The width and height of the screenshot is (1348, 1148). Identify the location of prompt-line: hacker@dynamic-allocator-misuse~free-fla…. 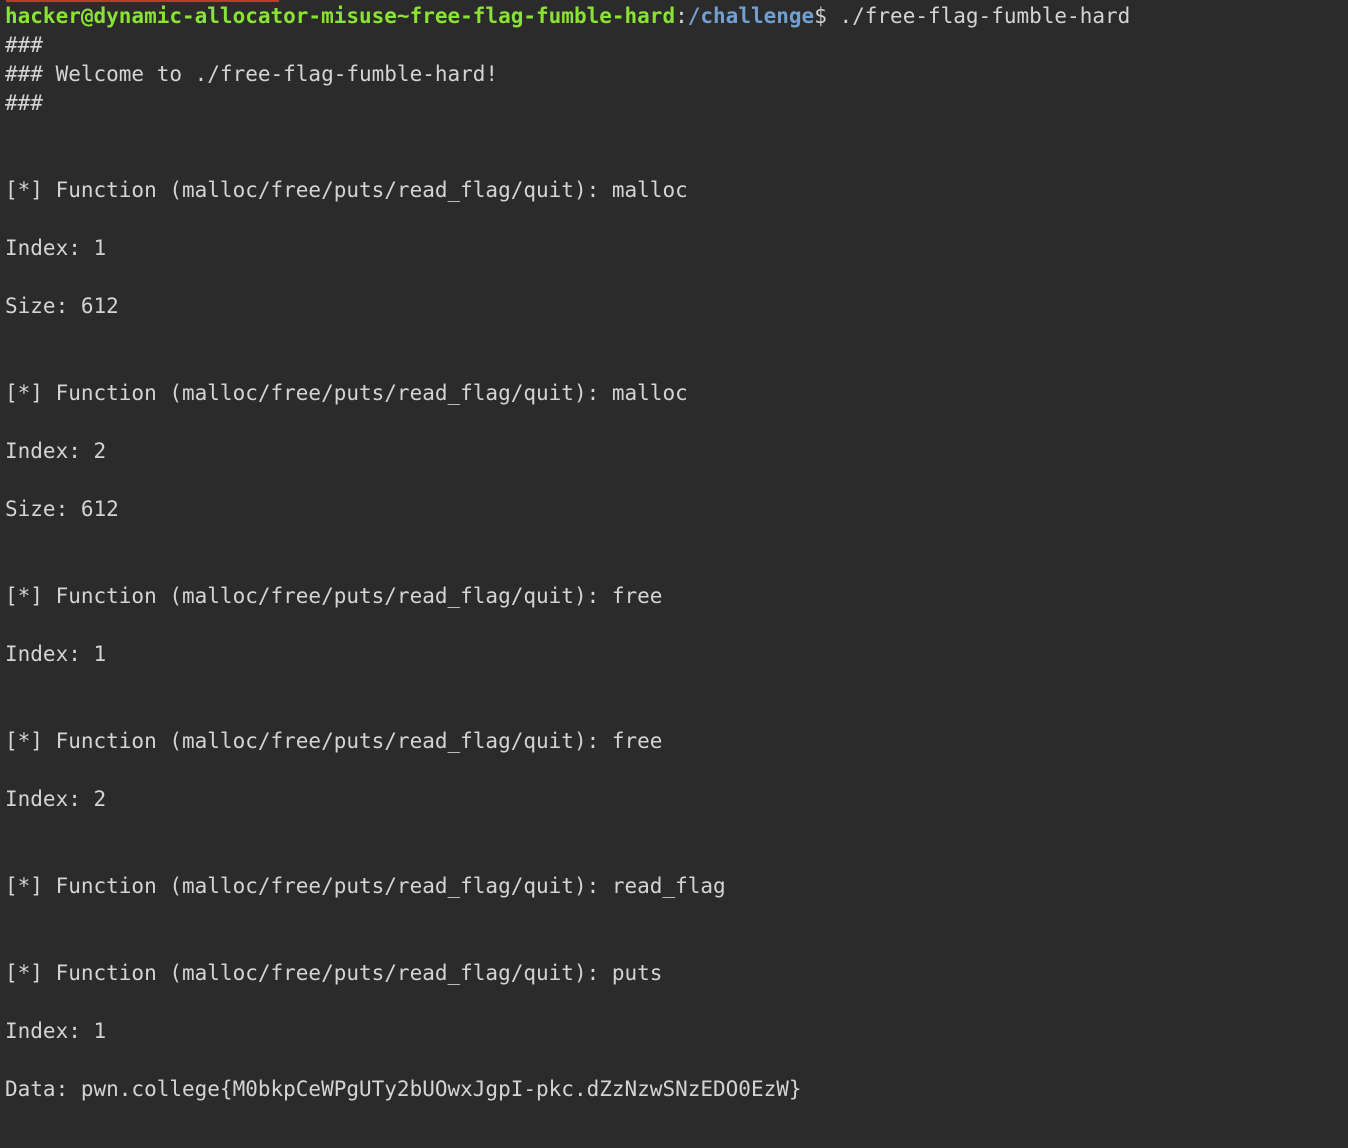
(567, 16).